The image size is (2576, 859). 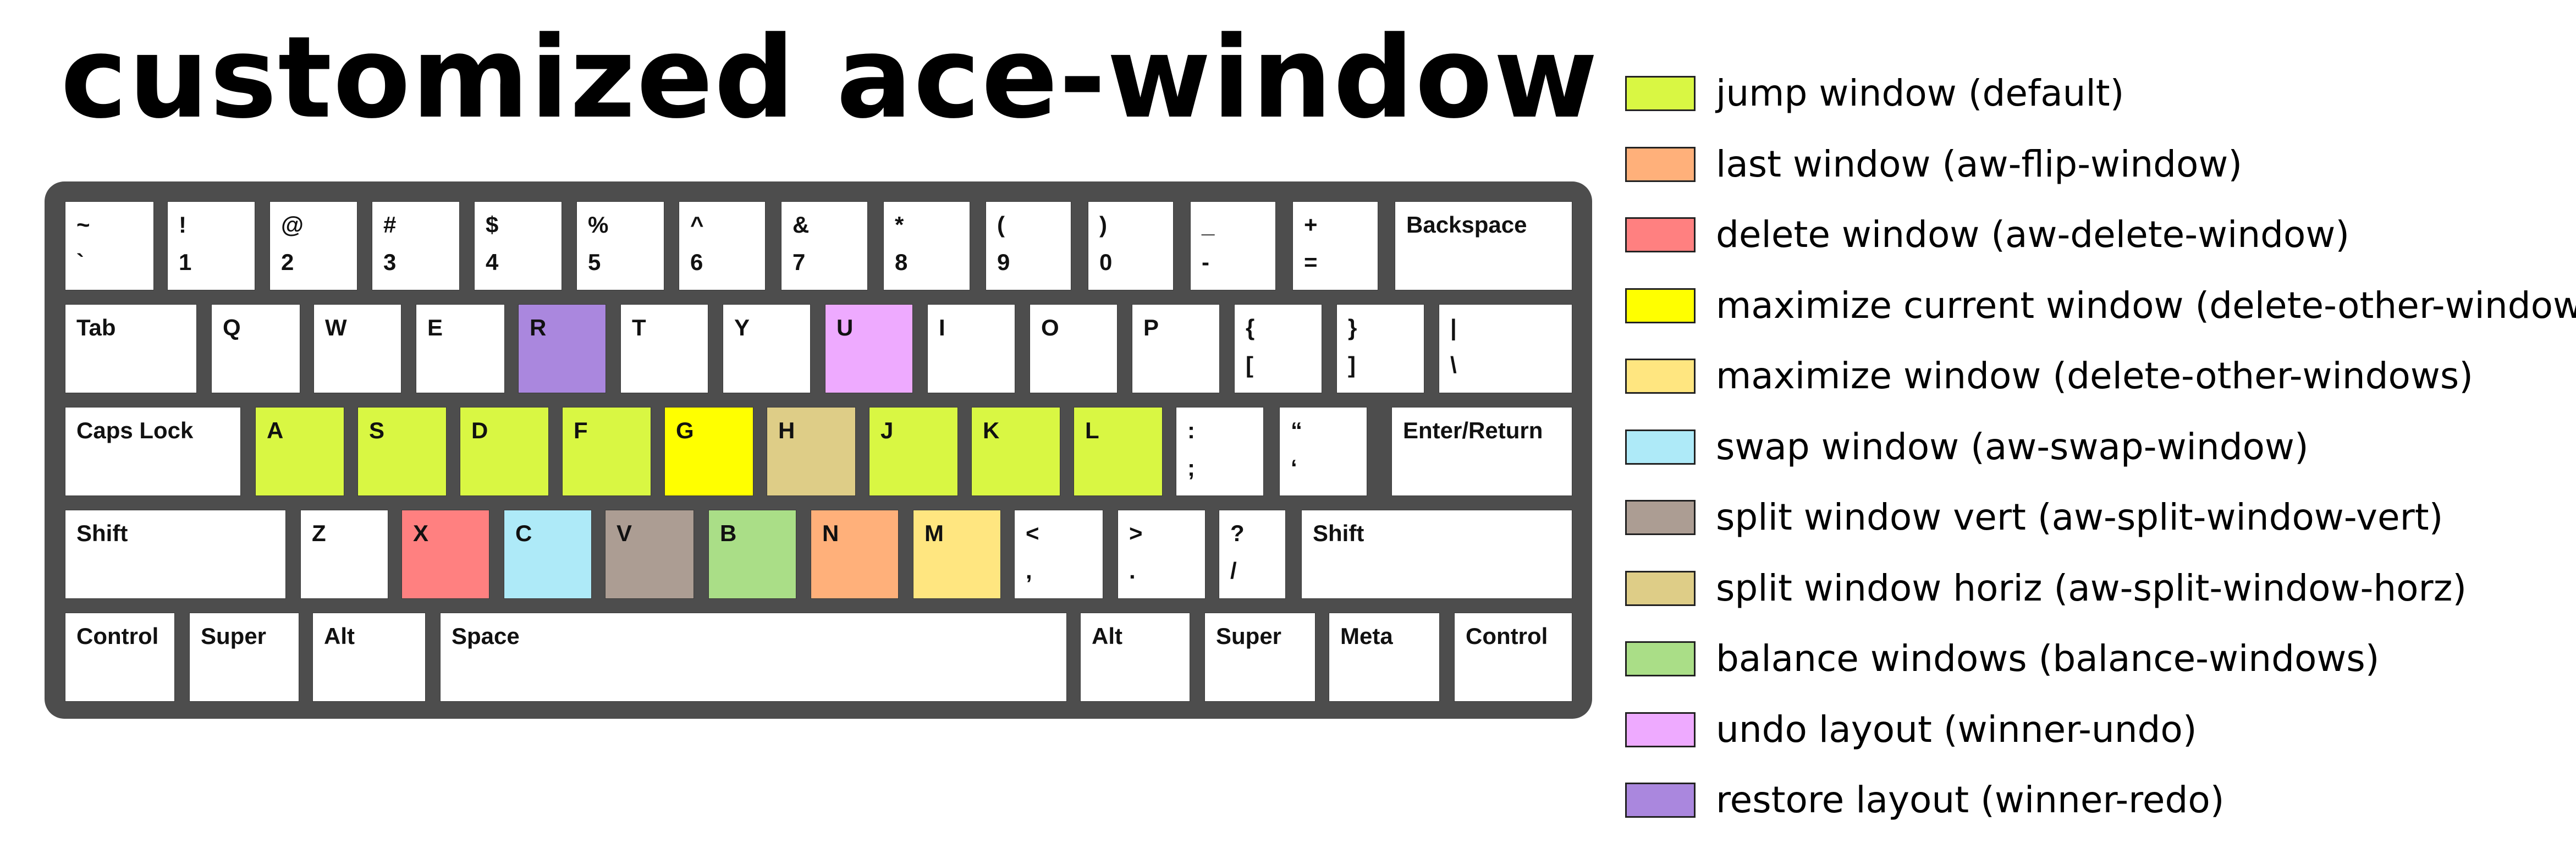 What do you see at coordinates (2098, 800) in the screenshot?
I see `legend-item: restore layout (winner-redo)` at bounding box center [2098, 800].